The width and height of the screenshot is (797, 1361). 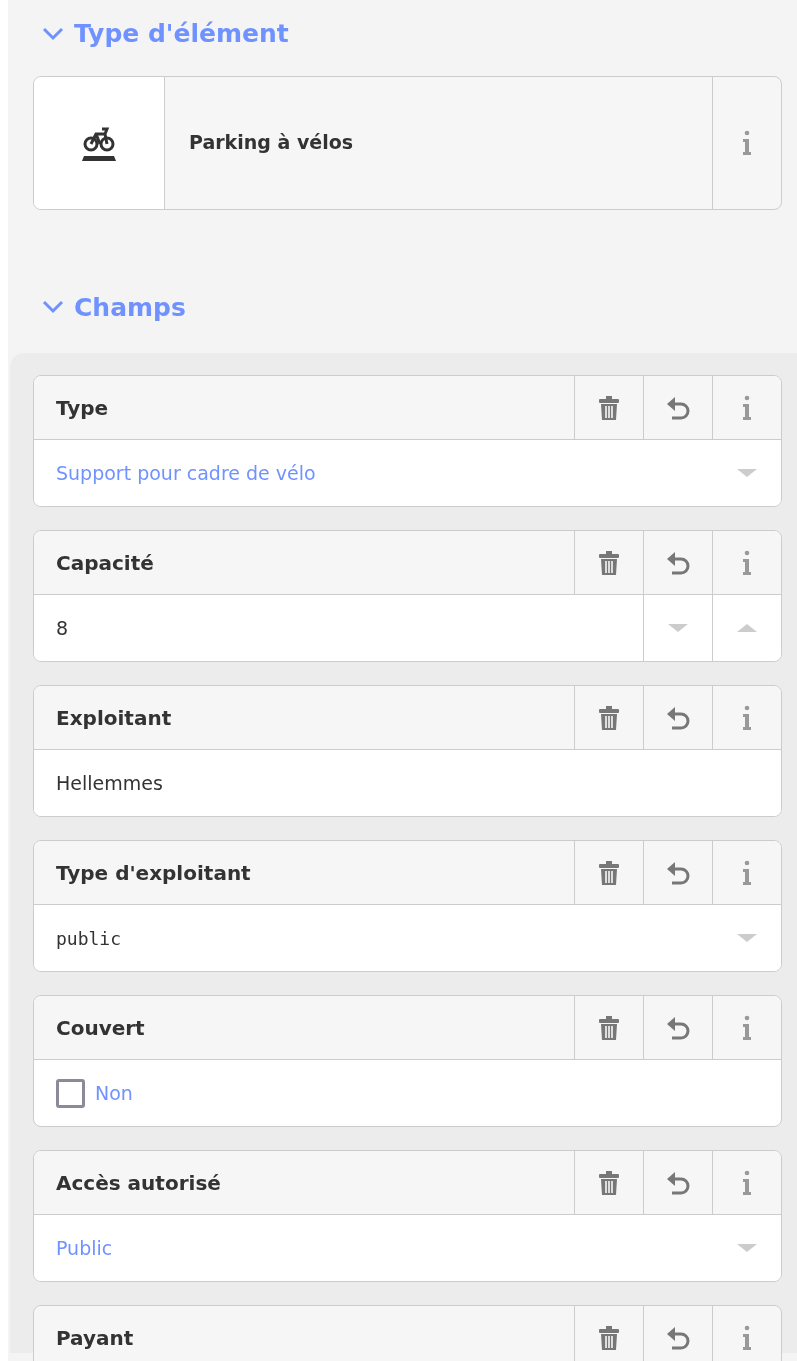 What do you see at coordinates (100, 1028) in the screenshot?
I see `field-label: Couvert` at bounding box center [100, 1028].